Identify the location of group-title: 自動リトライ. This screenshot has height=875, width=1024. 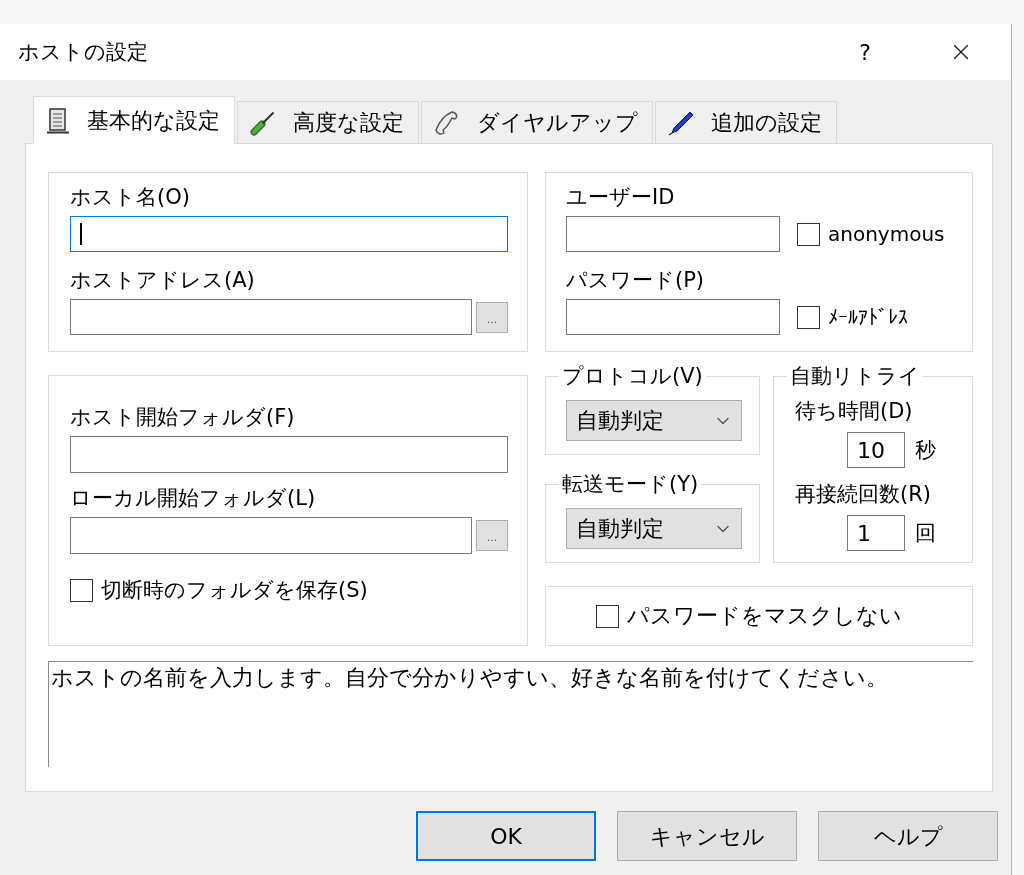
(855, 376).